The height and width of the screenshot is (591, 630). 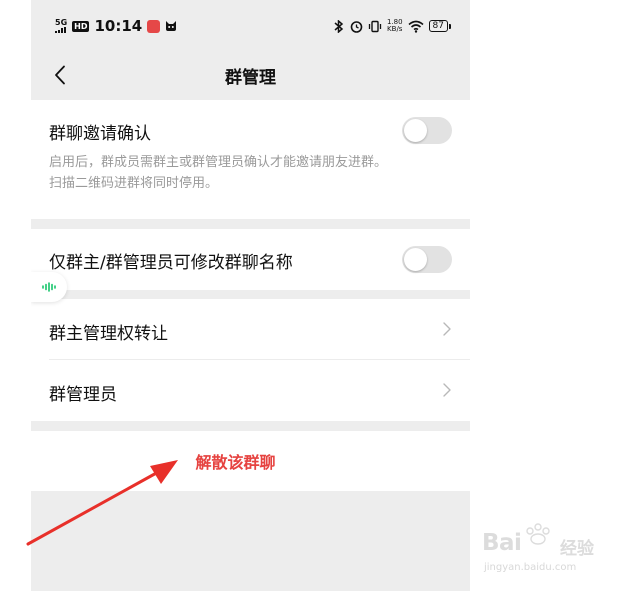 What do you see at coordinates (250, 26) in the screenshot?
I see `status-bar: 5G HD 10:14 1.80 KB/s 87` at bounding box center [250, 26].